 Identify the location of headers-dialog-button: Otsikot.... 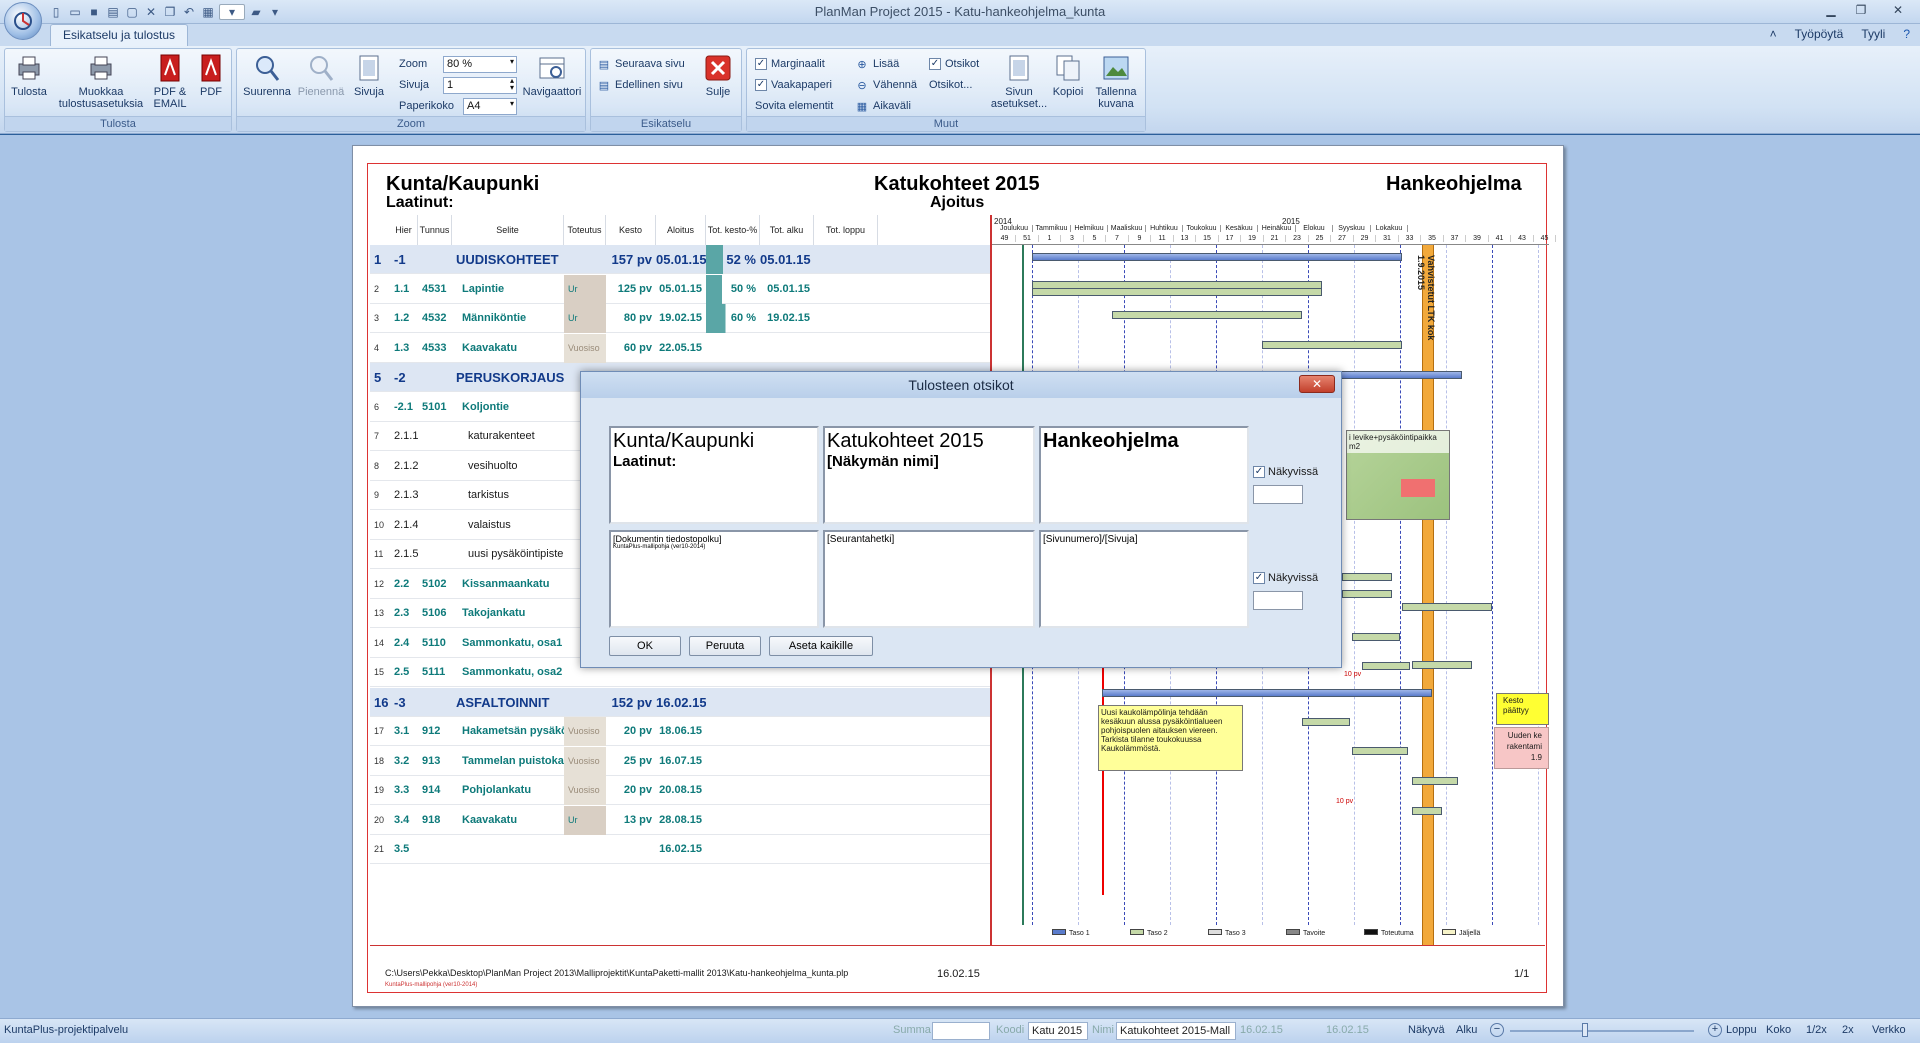
(950, 85).